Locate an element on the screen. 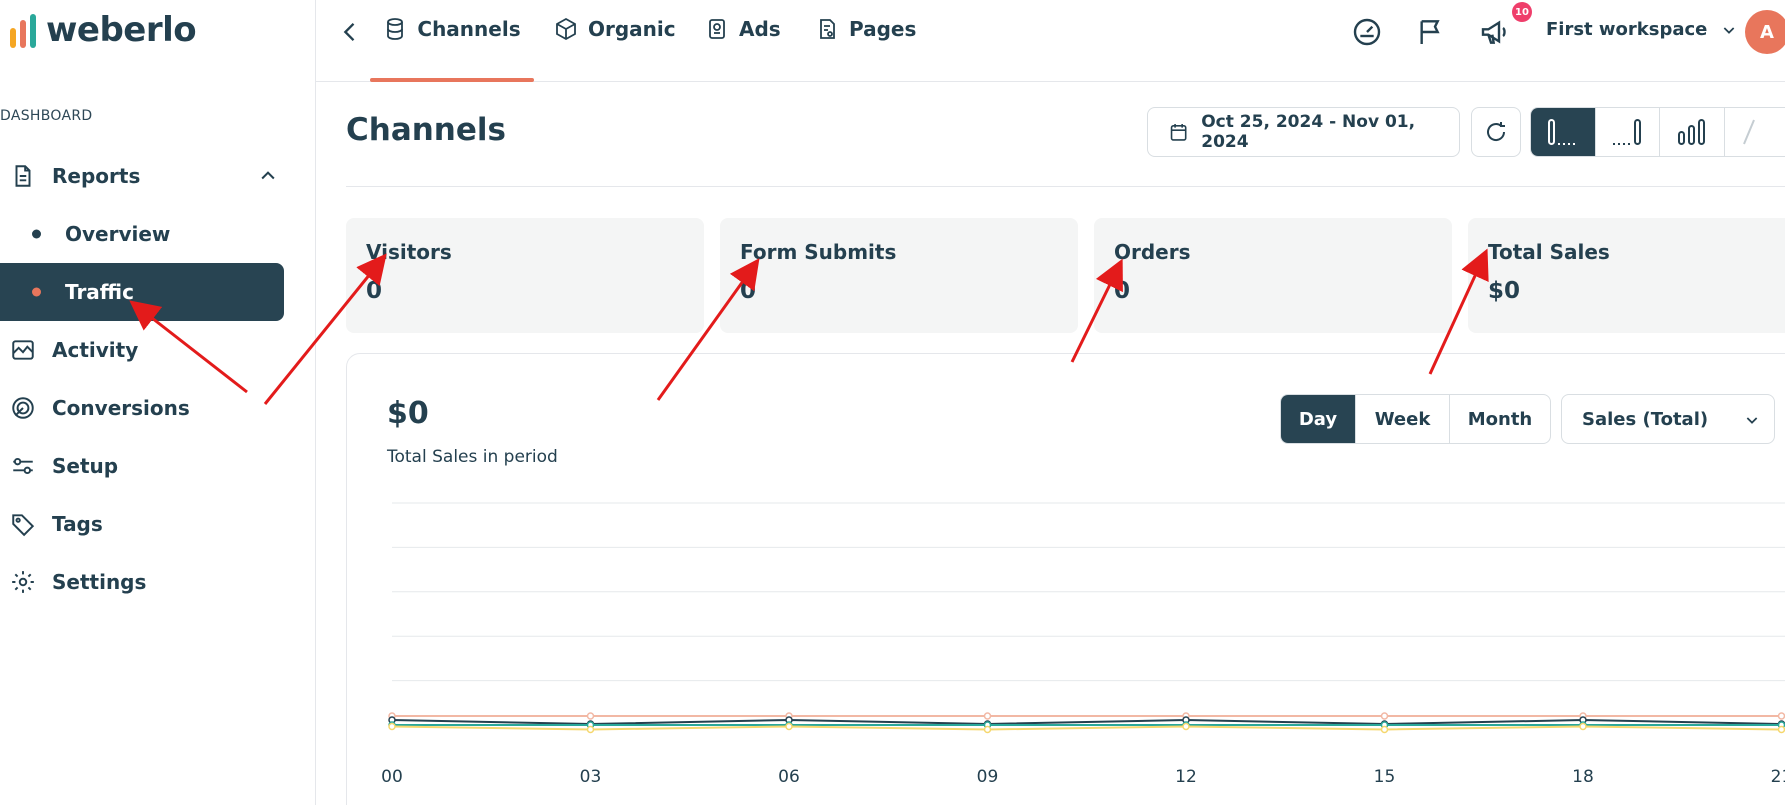 Image resolution: width=1785 pixels, height=805 pixels. x-tick-label: 03 is located at coordinates (591, 777).